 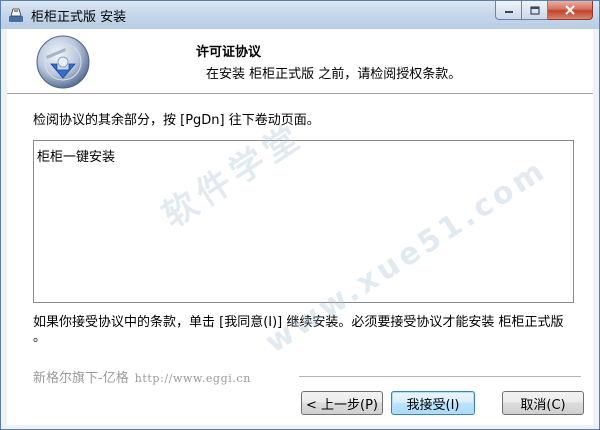 I want to click on page-header: 许可证协议 在安装 柜柜正式版 之前，请检阅授权条款。, so click(x=300, y=61).